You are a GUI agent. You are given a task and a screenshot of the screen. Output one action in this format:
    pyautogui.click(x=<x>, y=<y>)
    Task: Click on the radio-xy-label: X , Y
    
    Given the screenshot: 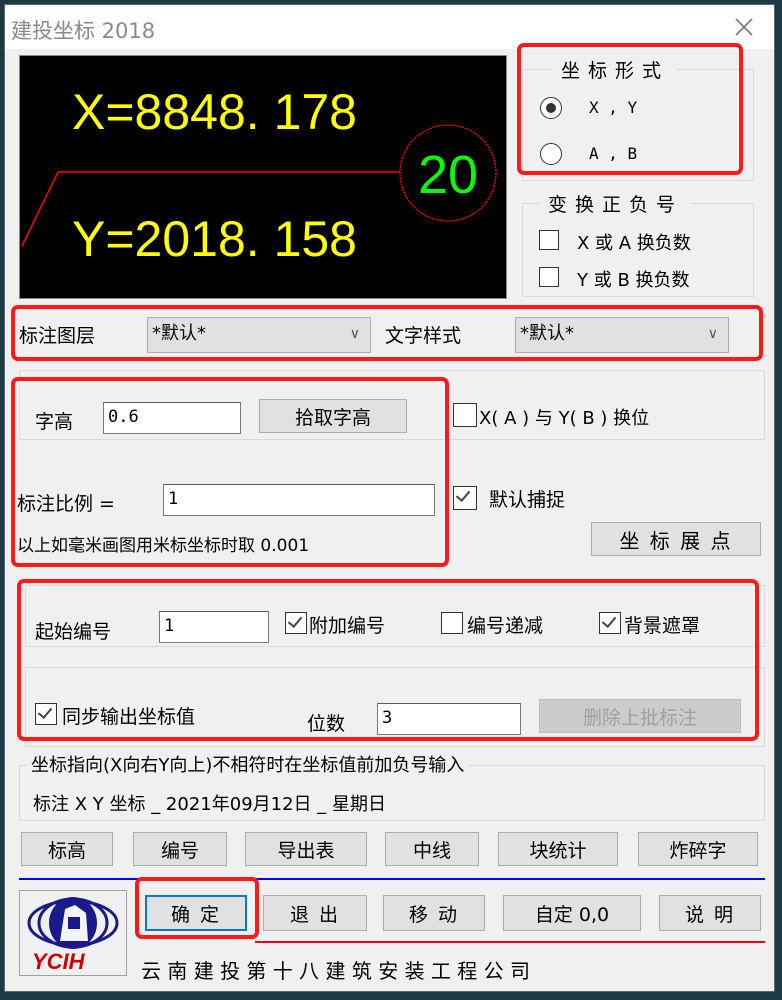 What is the action you would take?
    pyautogui.click(x=613, y=107)
    